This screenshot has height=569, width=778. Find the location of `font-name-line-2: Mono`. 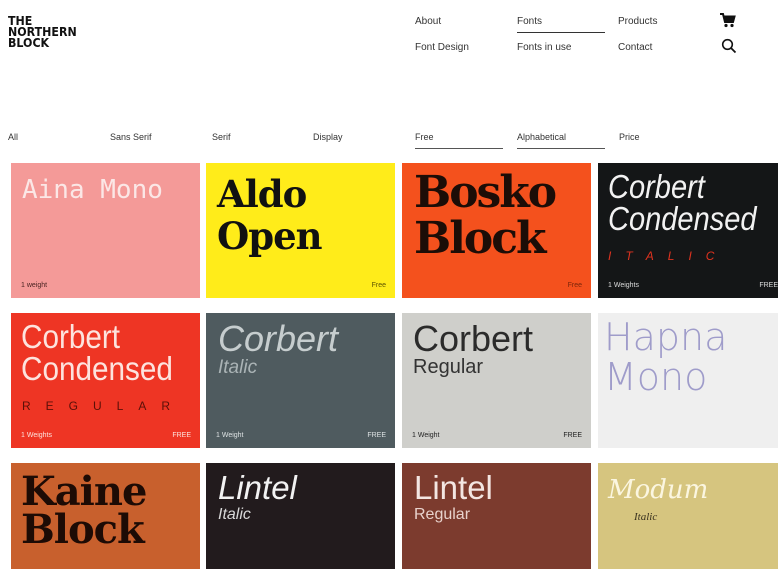

font-name-line-2: Mono is located at coordinates (656, 377).